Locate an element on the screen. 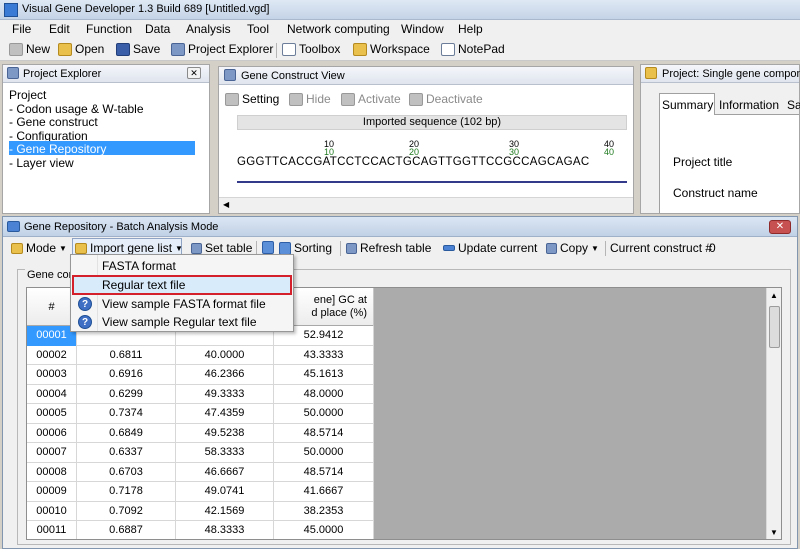  table-cell-id: 00005 is located at coordinates (52, 414).